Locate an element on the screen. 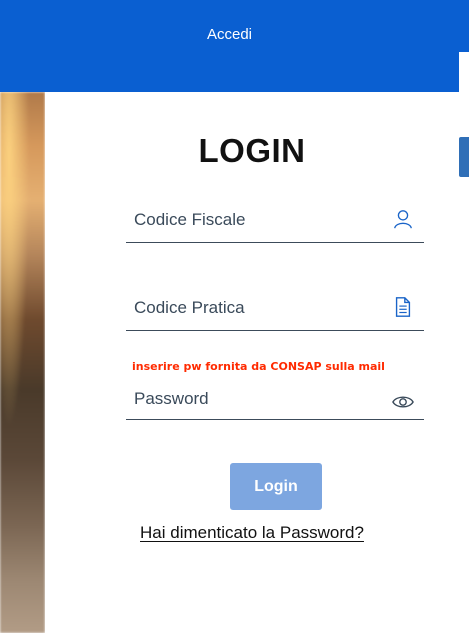 The image size is (469, 633). forgot-password-link: Hai dimenticato la Password? is located at coordinates (252, 532).